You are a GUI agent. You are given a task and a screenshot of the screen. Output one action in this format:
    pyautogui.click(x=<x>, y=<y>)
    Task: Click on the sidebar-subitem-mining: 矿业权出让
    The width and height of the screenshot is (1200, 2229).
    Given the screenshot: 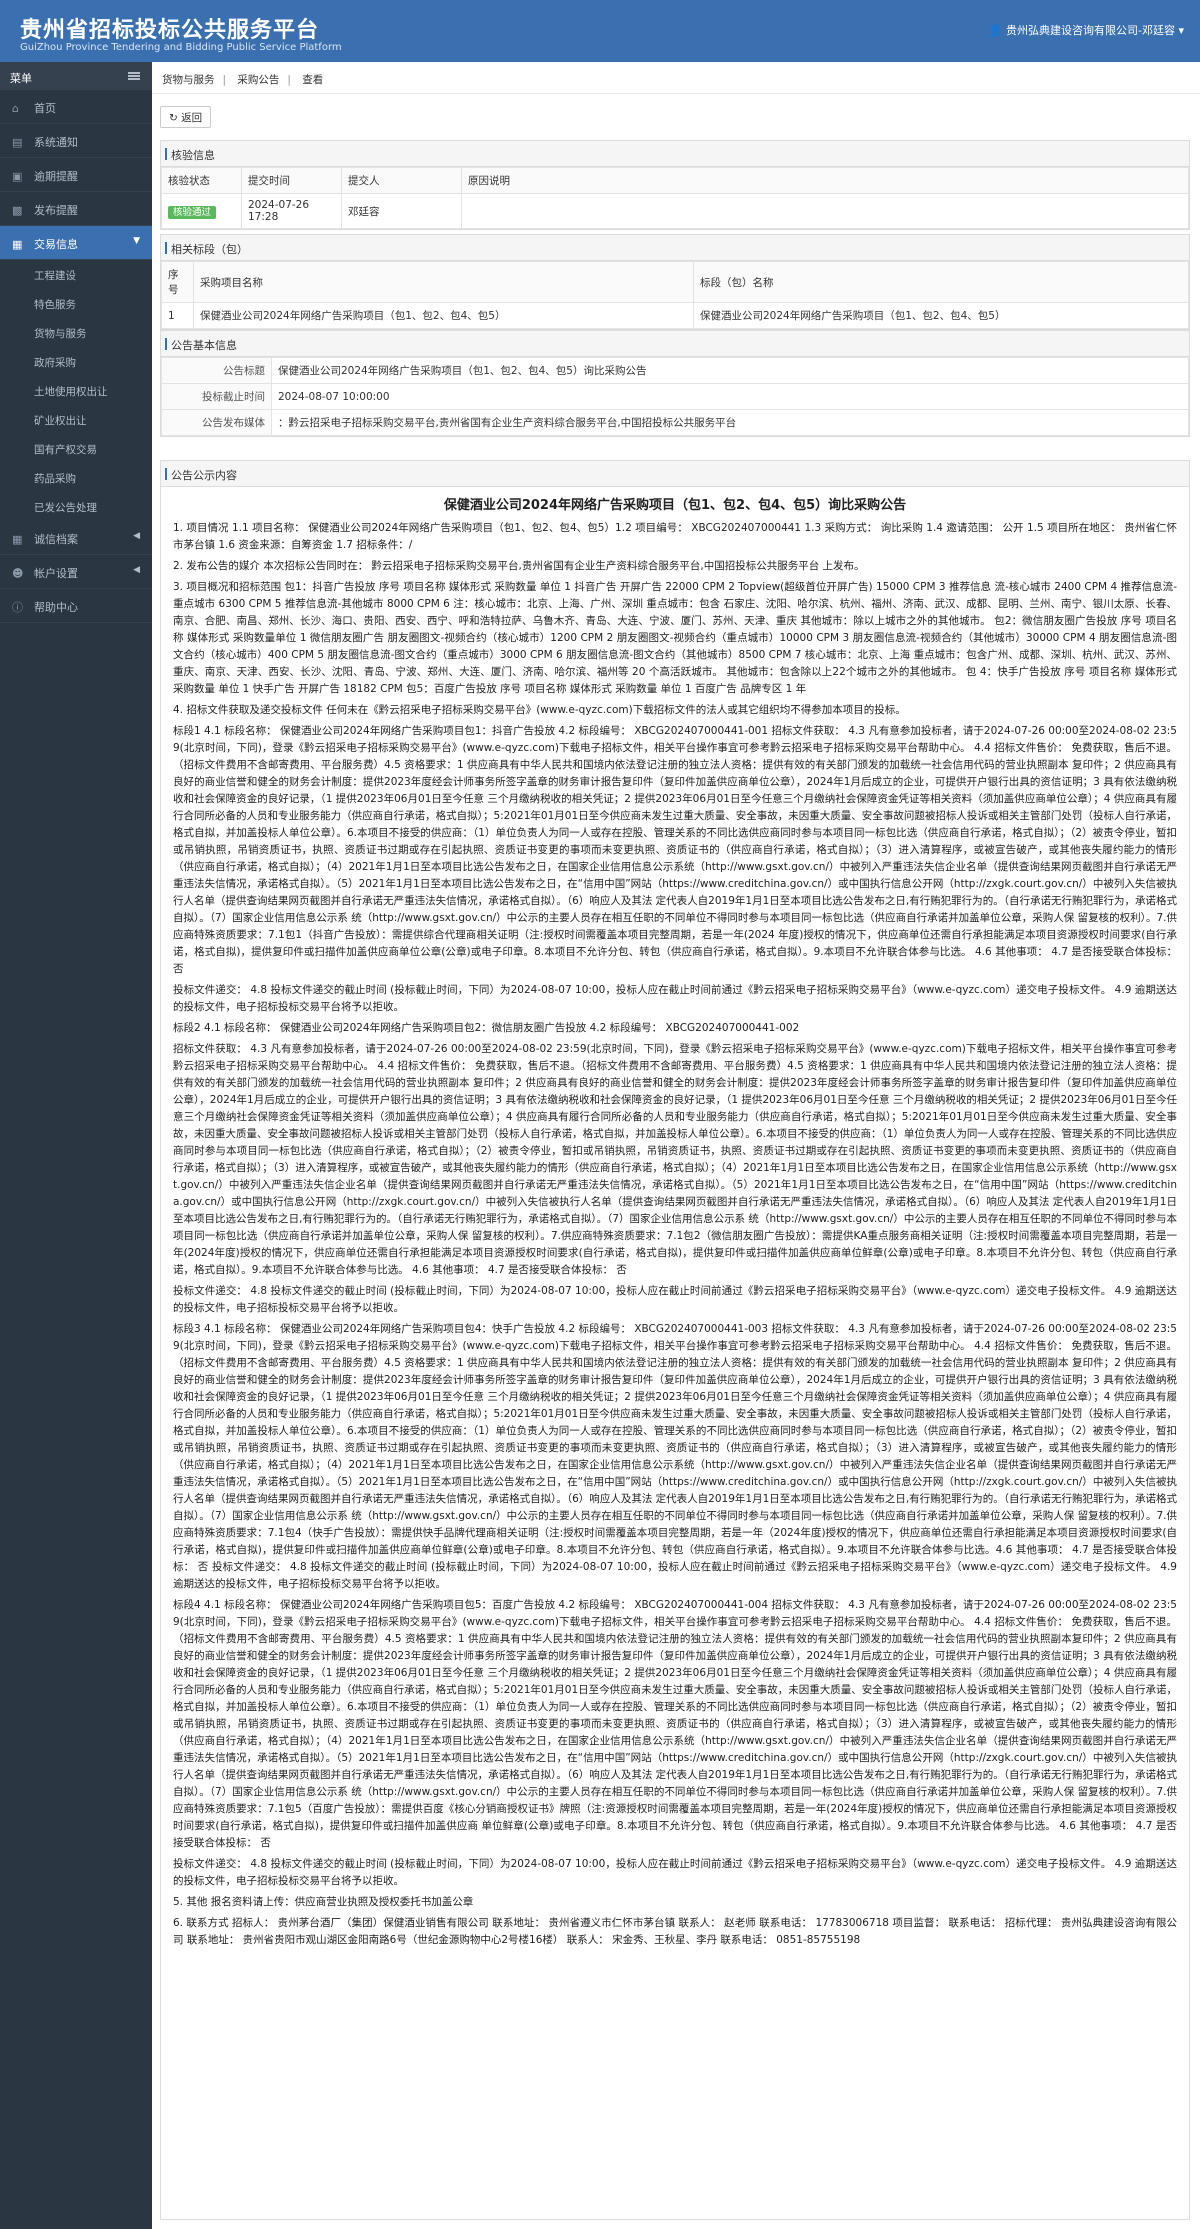 What is the action you would take?
    pyautogui.click(x=76, y=419)
    